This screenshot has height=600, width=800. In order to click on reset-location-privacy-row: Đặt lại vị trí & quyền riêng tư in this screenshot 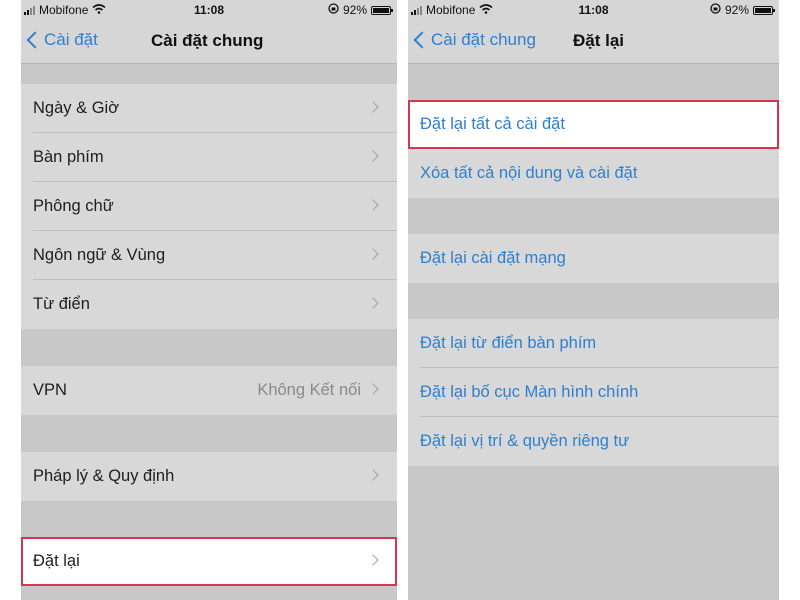, I will do `click(593, 441)`.